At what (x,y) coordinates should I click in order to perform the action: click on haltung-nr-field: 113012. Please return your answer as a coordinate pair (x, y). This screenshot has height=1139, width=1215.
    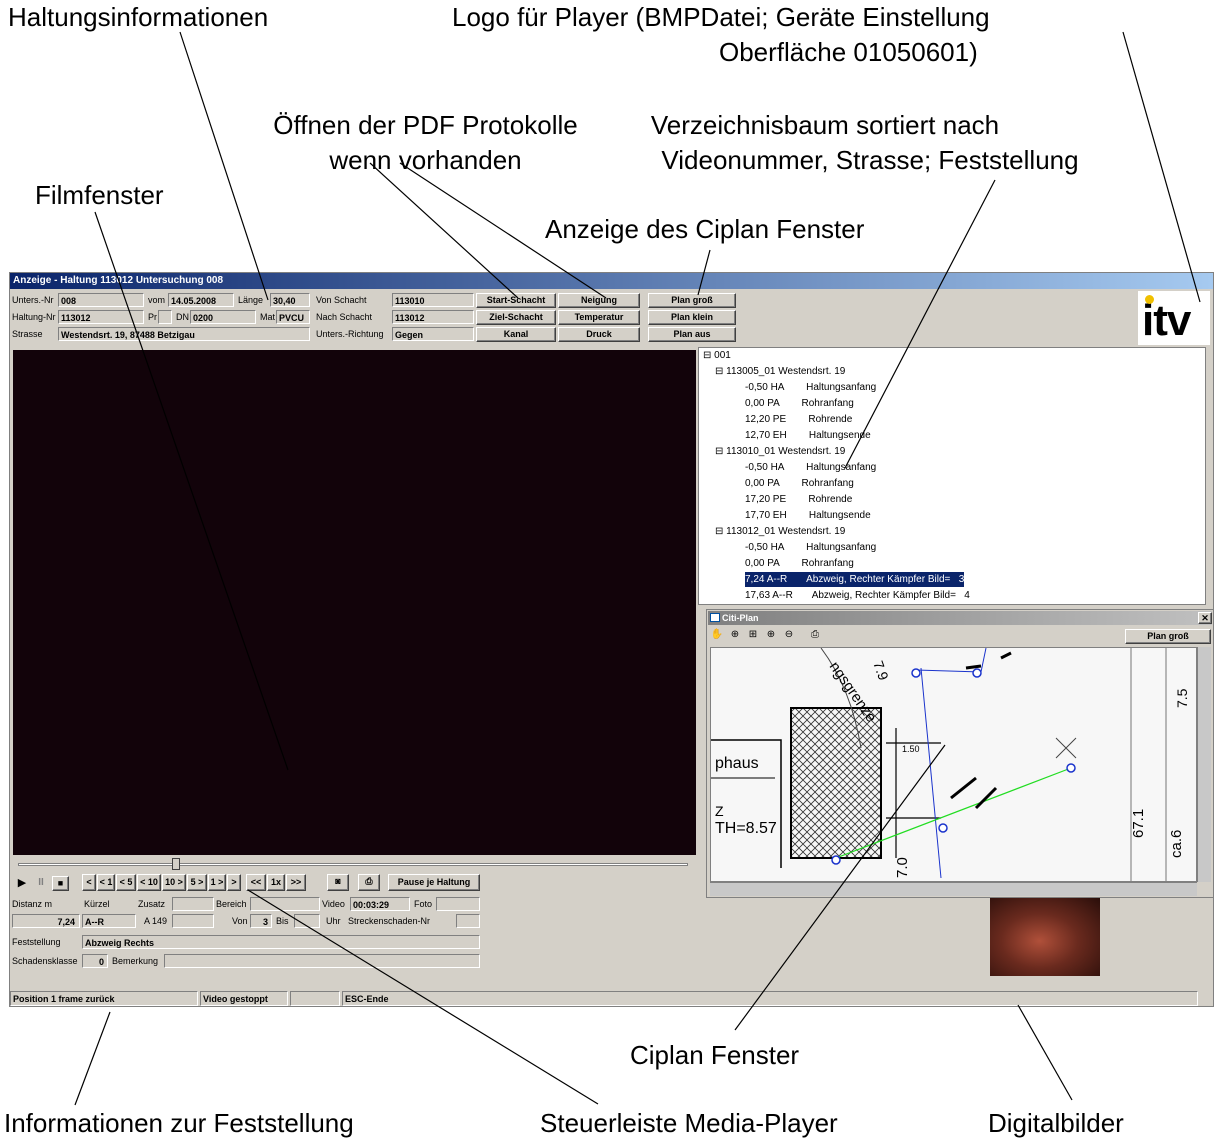
    Looking at the image, I should click on (101, 317).